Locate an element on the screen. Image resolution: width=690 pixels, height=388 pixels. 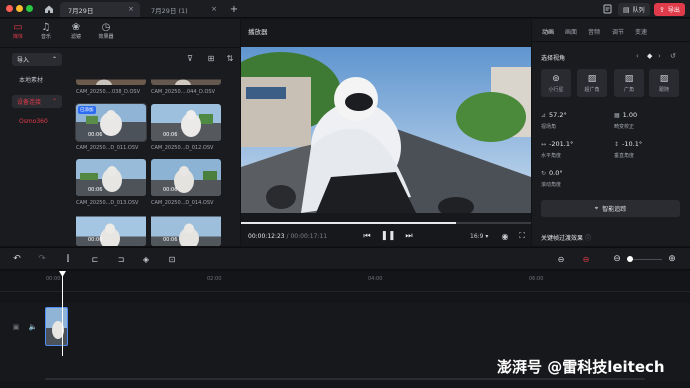
device-item-osmo360: Osmo360 is located at coordinates (33, 121).